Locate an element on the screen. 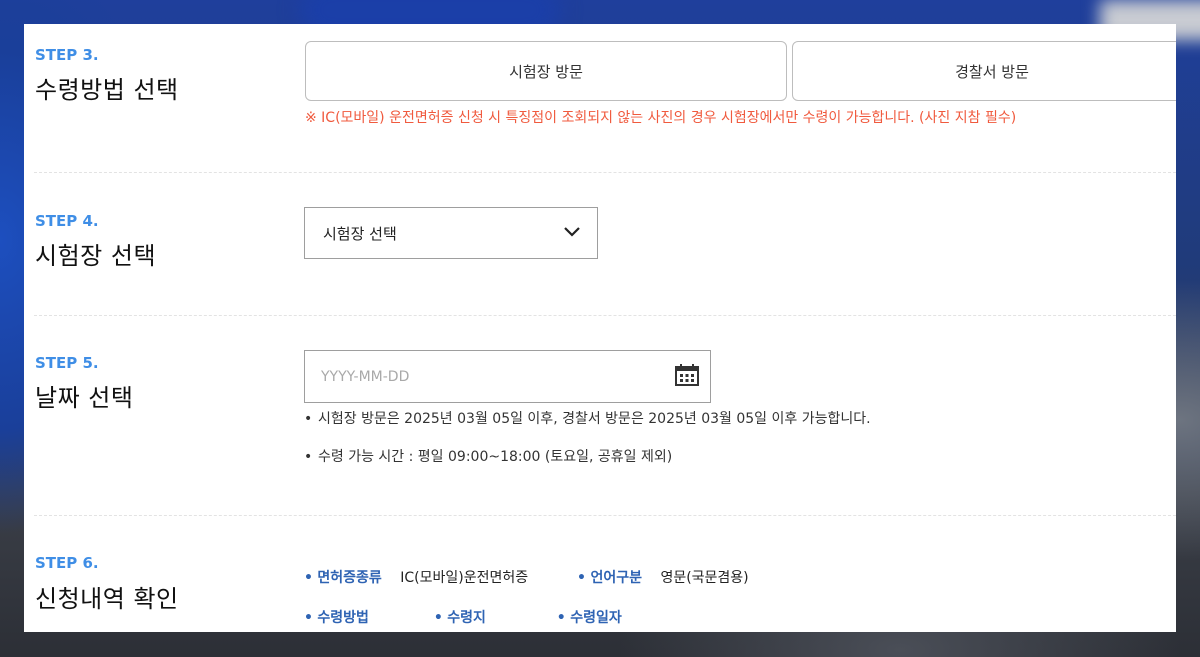 The height and width of the screenshot is (657, 1200). step-5-title: 날짜 선택 is located at coordinates (84, 398).